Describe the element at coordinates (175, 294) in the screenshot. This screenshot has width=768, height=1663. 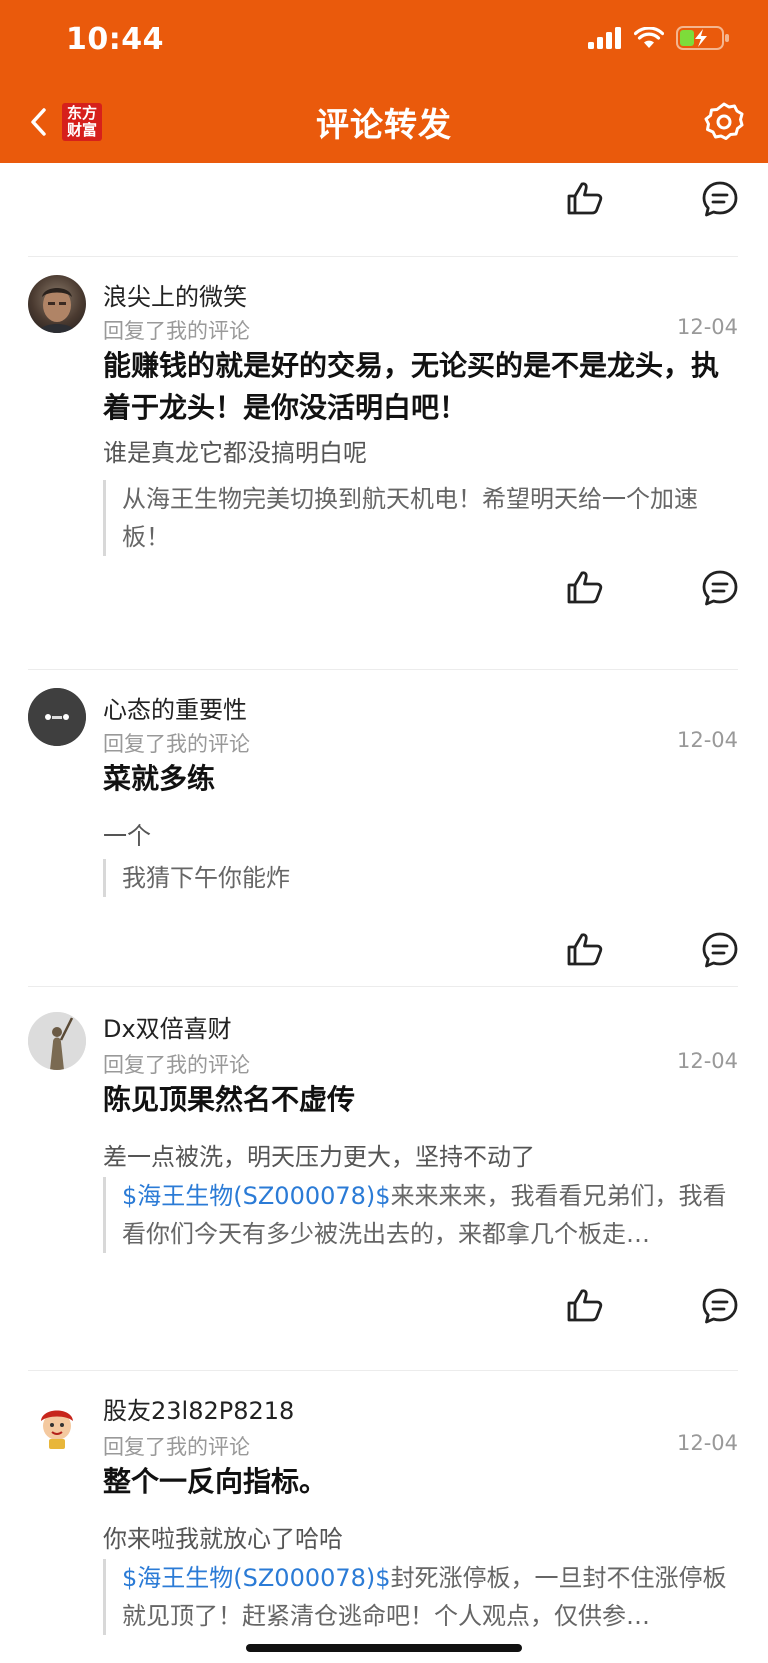
I see `username: 浪尖上的微笑` at that location.